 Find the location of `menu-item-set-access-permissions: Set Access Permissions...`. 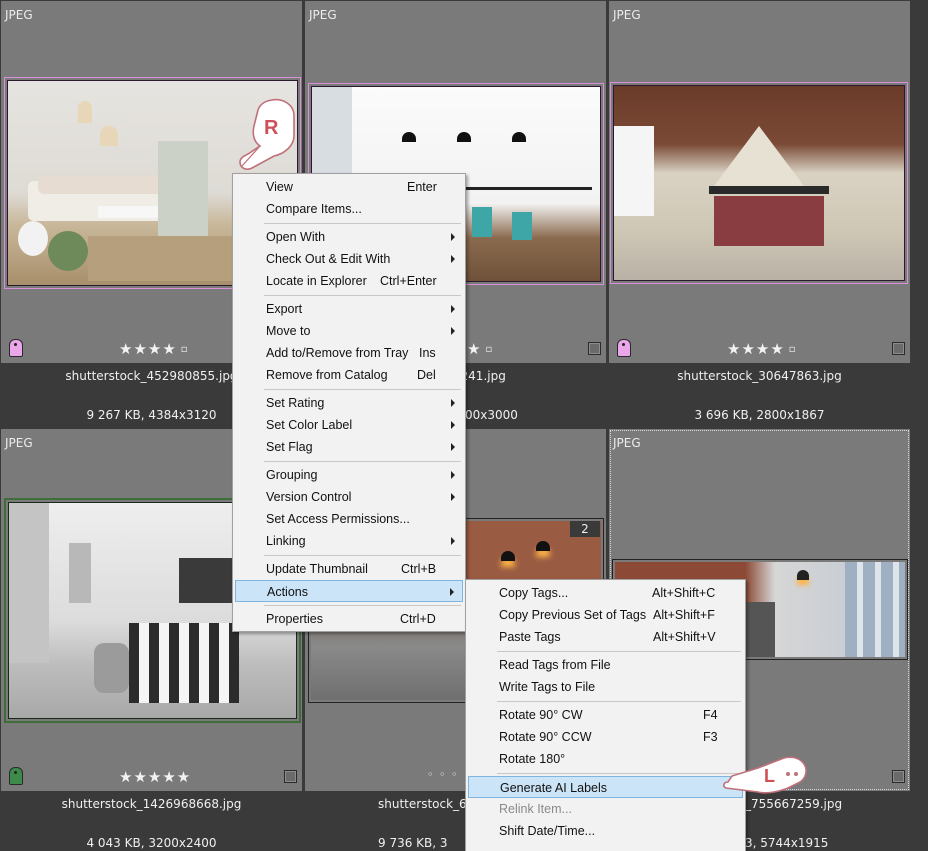

menu-item-set-access-permissions: Set Access Permissions... is located at coordinates (349, 519).